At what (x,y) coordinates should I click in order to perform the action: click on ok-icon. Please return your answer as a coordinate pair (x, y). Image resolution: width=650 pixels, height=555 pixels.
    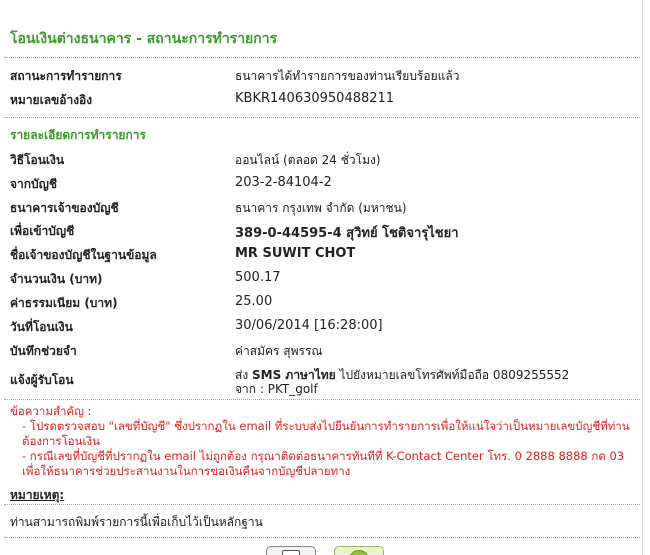
    Looking at the image, I should click on (359, 552).